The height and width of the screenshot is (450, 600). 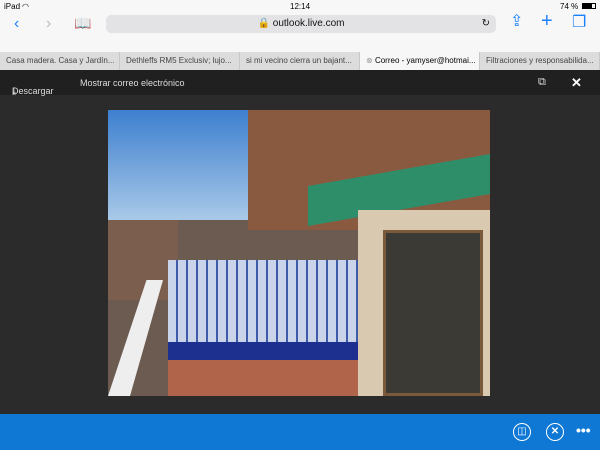 What do you see at coordinates (82, 23) in the screenshot?
I see `bookmarks-icon: 📖` at bounding box center [82, 23].